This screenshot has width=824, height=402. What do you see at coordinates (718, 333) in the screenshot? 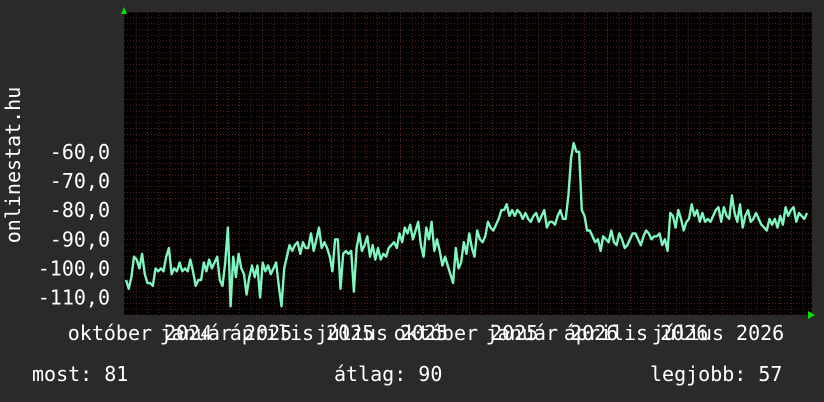
I see `x-tick-label: július 2026` at bounding box center [718, 333].